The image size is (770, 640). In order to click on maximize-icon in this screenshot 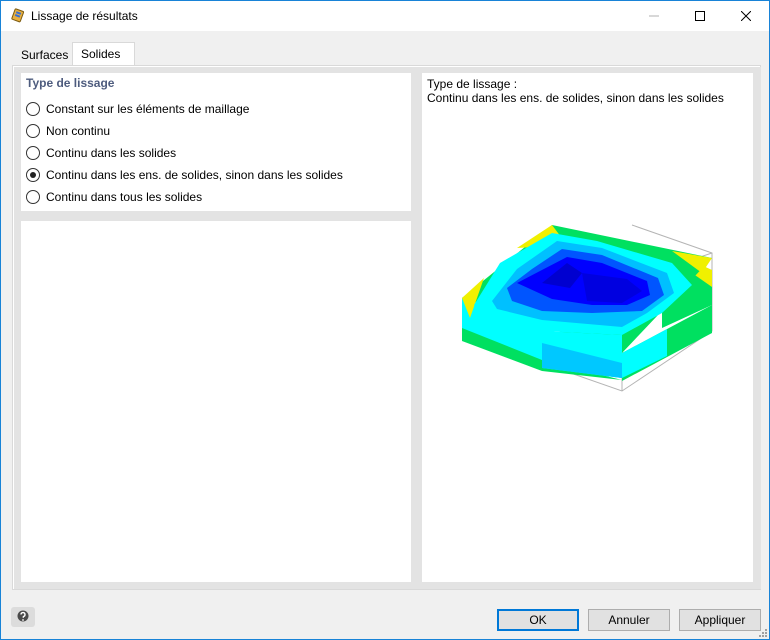, I will do `click(700, 16)`.